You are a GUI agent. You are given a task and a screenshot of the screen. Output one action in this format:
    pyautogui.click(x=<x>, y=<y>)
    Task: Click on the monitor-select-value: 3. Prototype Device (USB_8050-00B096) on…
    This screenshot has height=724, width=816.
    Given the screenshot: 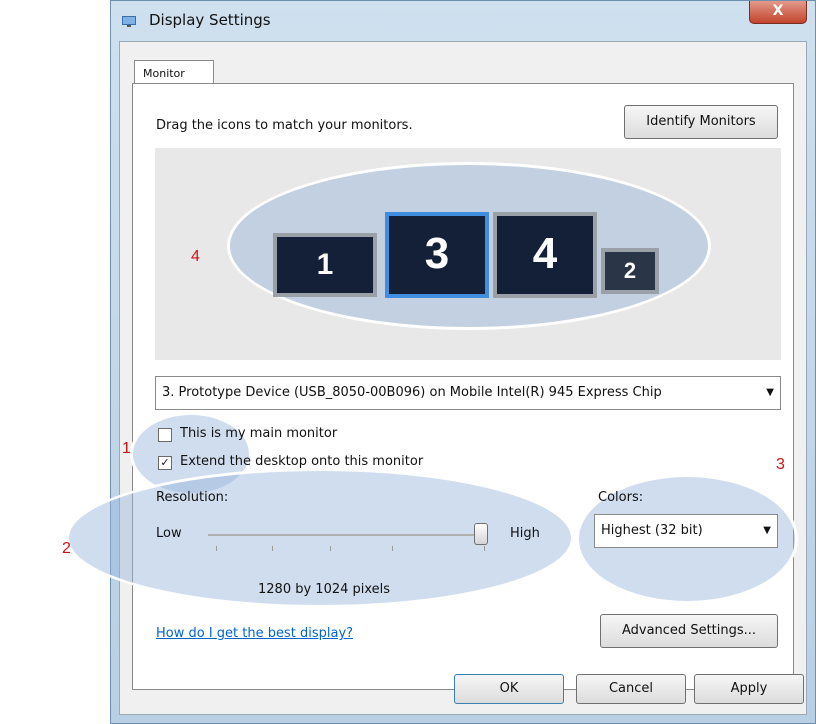 What is the action you would take?
    pyautogui.click(x=412, y=392)
    